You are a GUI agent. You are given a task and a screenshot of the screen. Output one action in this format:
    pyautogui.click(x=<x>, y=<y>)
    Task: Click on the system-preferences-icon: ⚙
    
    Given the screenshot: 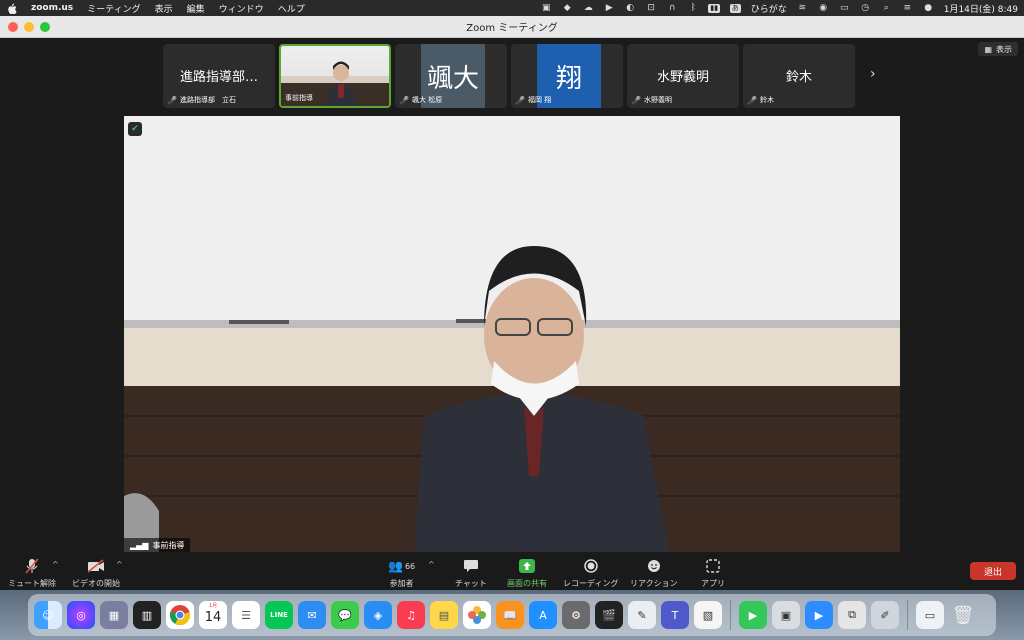 What is the action you would take?
    pyautogui.click(x=576, y=615)
    